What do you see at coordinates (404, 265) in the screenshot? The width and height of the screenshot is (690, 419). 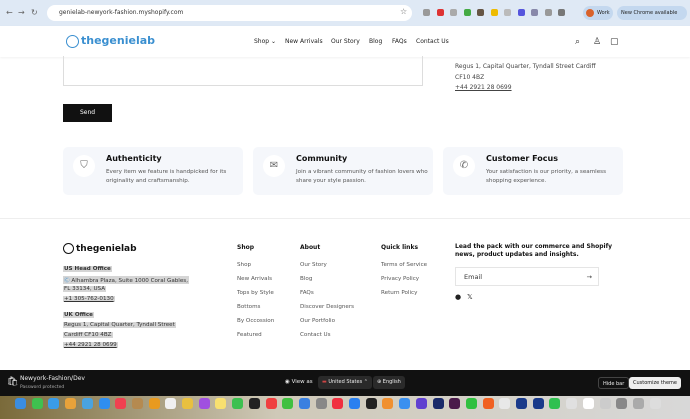 I see `footer-link: Terms of Service` at bounding box center [404, 265].